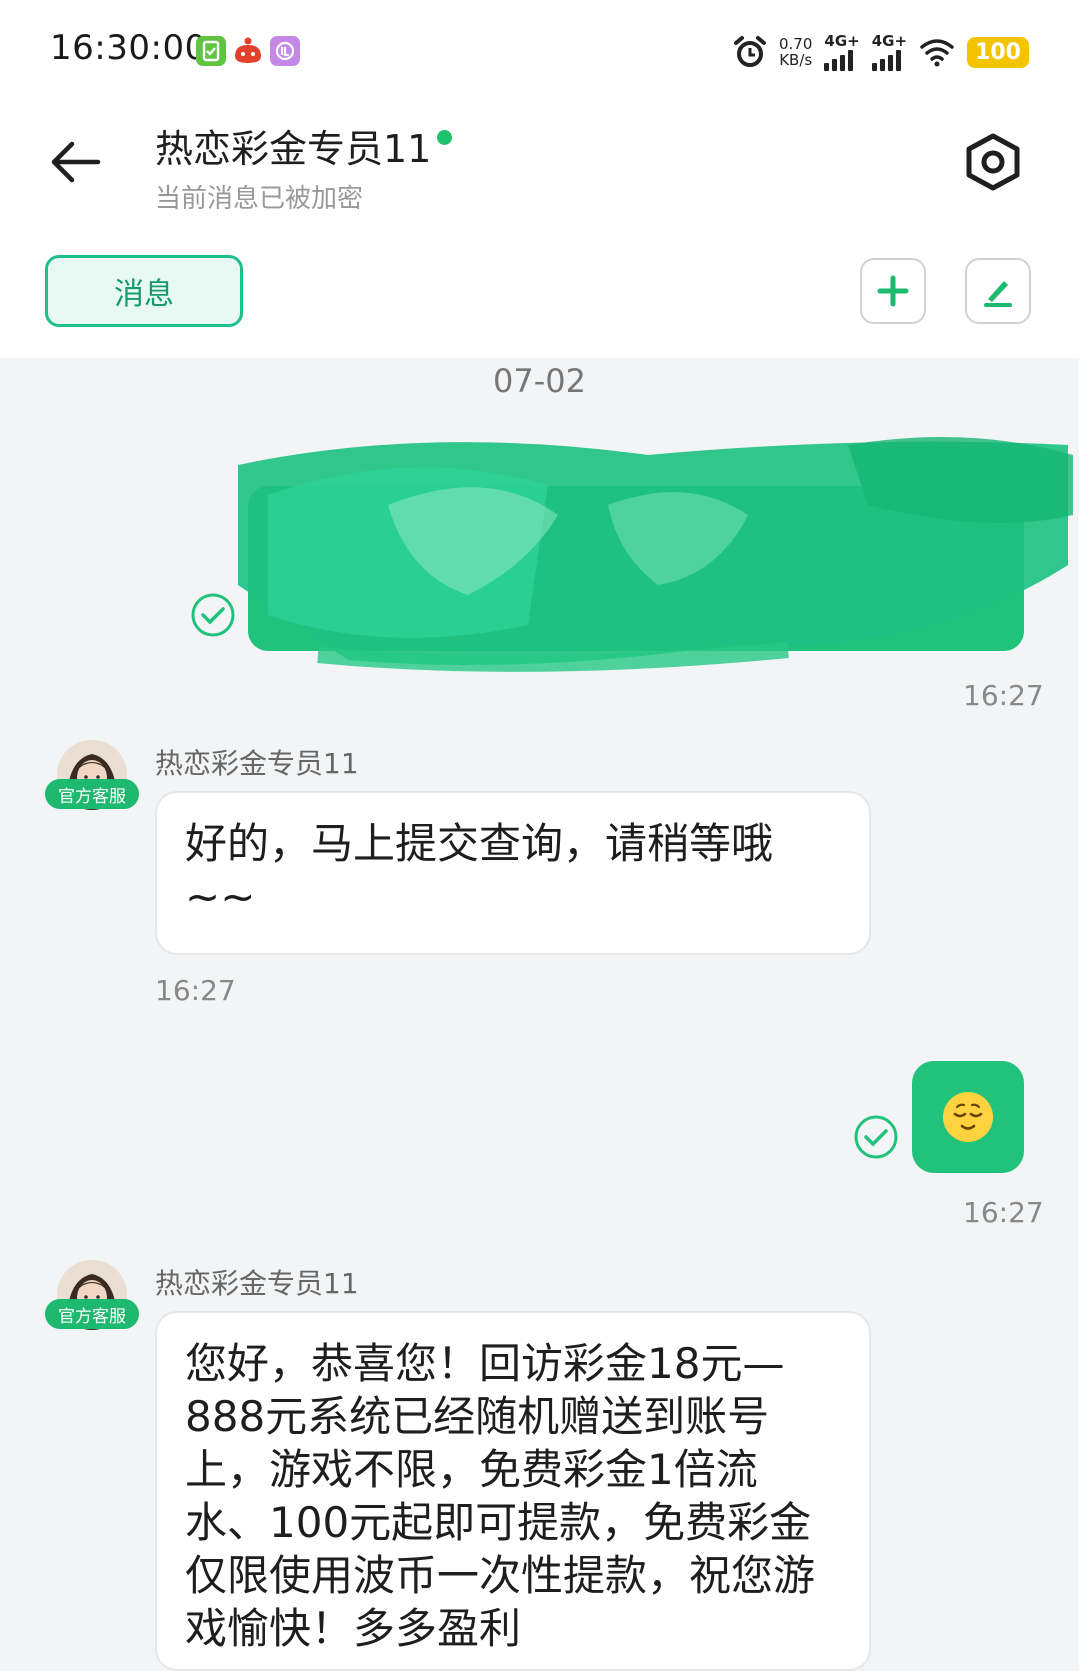 The width and height of the screenshot is (1079, 1671). Describe the element at coordinates (293, 149) in the screenshot. I see `chat-title-text: 热恋彩金专员11` at that location.